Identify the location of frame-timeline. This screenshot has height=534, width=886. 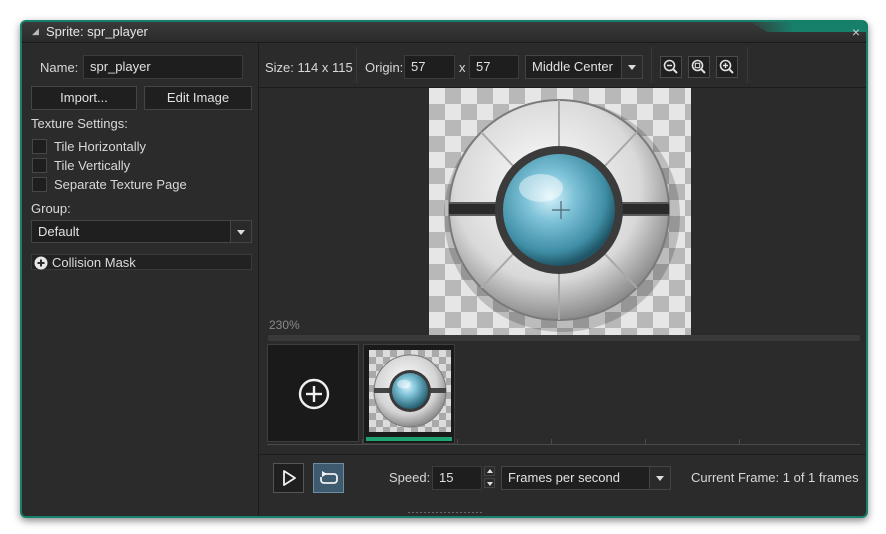
(563, 446).